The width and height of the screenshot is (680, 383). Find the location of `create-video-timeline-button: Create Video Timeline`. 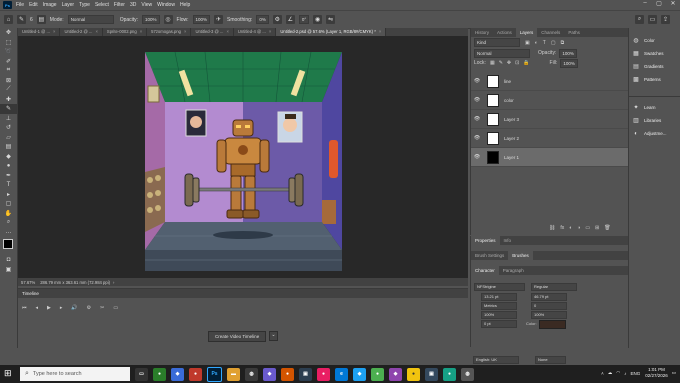

create-video-timeline-button: Create Video Timeline is located at coordinates (237, 336).